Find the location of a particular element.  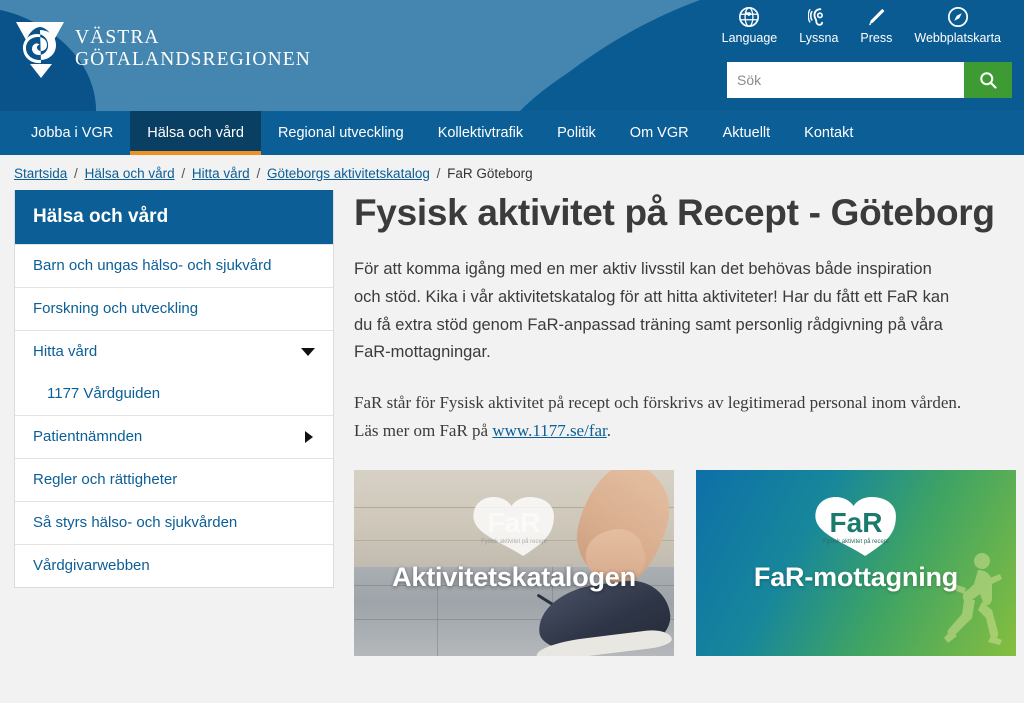

sidebar-item-patientnamnden: Patientnämnden is located at coordinates (174, 436).